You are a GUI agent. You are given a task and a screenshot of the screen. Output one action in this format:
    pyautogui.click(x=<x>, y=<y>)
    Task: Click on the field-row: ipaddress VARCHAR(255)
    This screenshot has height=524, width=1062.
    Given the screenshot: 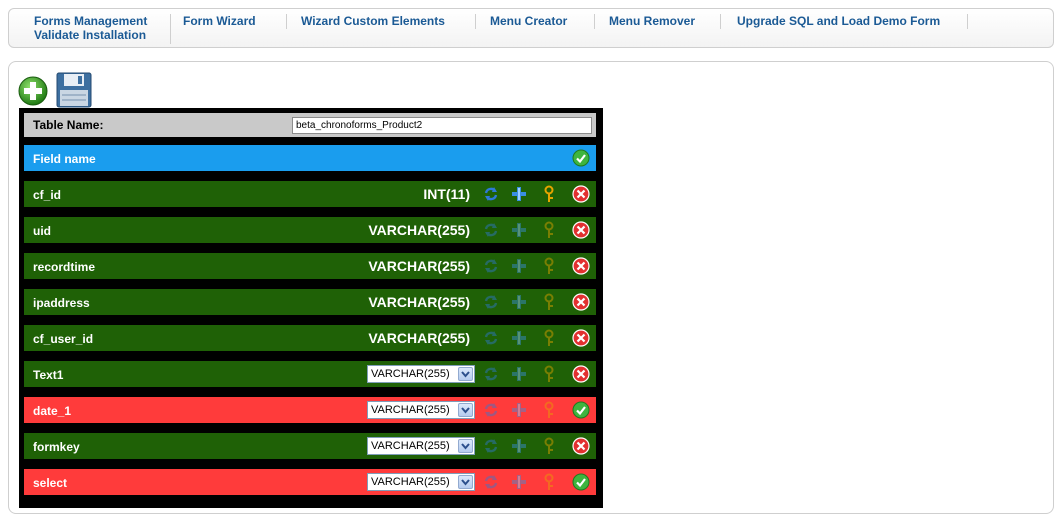 What is the action you would take?
    pyautogui.click(x=310, y=302)
    